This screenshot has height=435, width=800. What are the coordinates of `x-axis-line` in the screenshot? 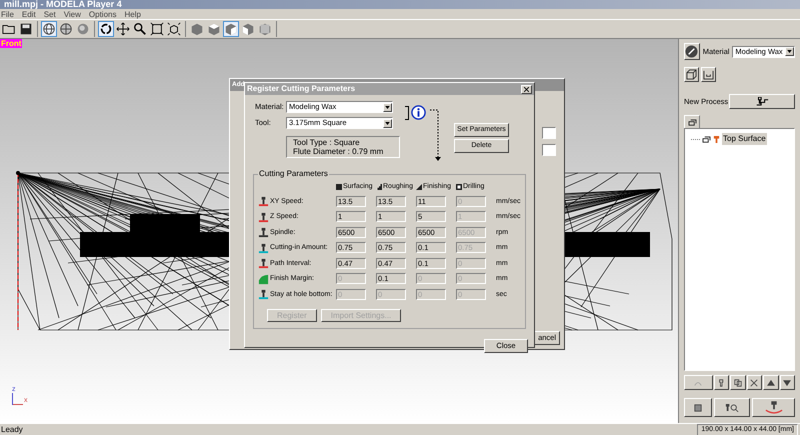 It's located at (18, 404).